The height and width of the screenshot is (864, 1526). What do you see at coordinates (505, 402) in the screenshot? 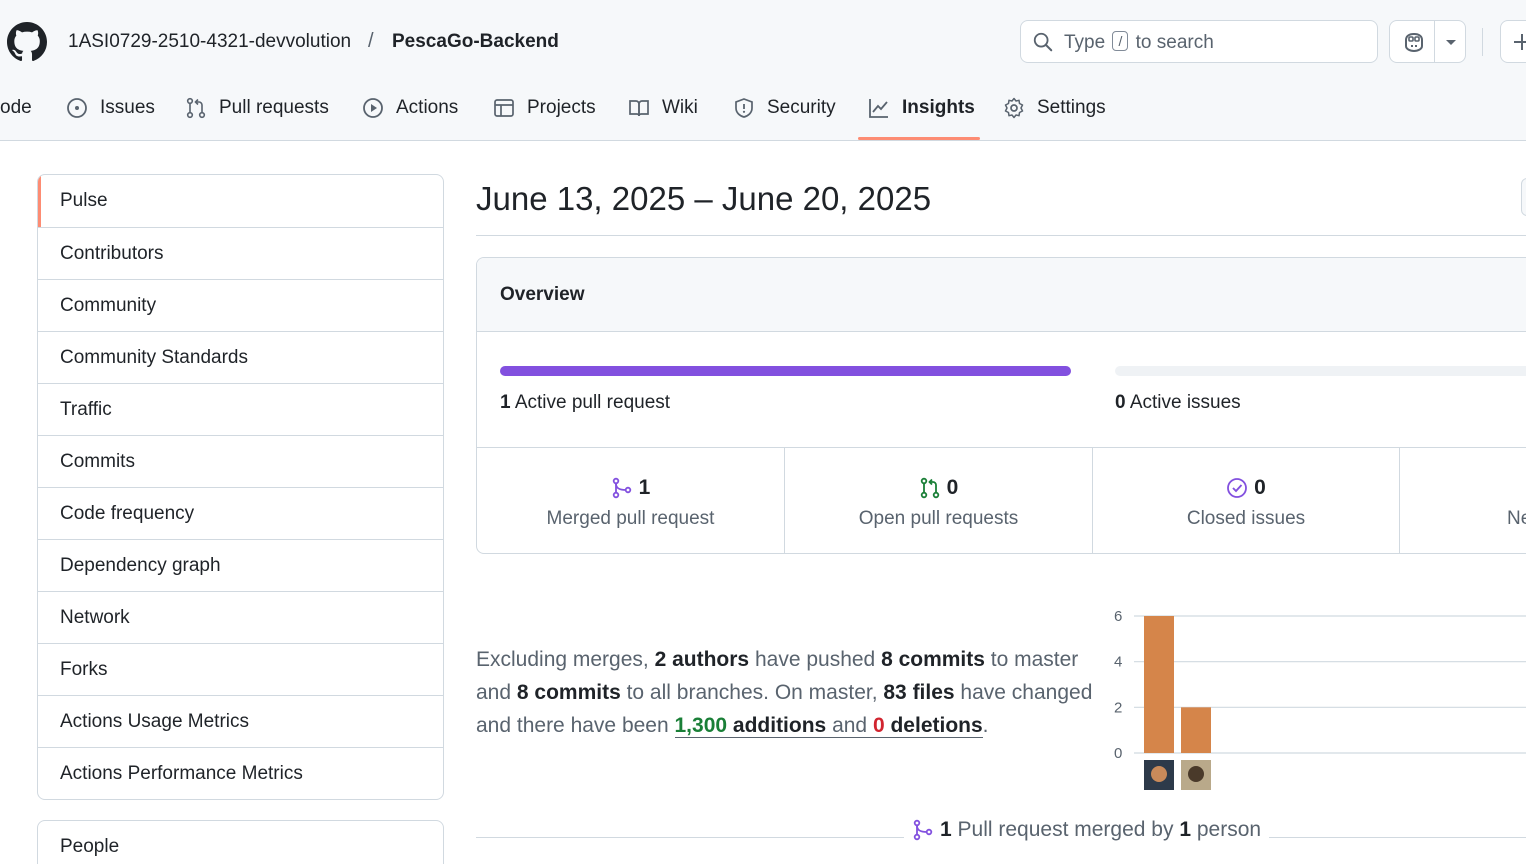
I see `active-pr-count: 1` at bounding box center [505, 402].